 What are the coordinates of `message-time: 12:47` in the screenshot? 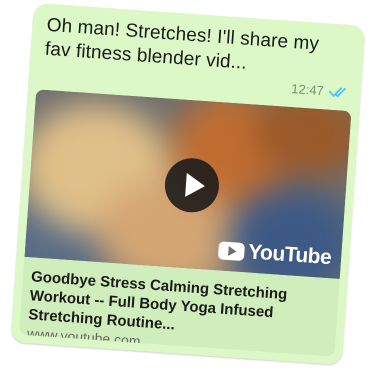 It's located at (307, 89).